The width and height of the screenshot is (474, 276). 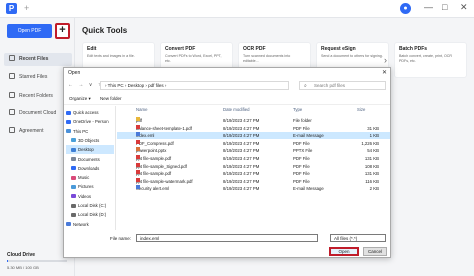 I want to click on close-window-icon: ✕, so click(x=464, y=7).